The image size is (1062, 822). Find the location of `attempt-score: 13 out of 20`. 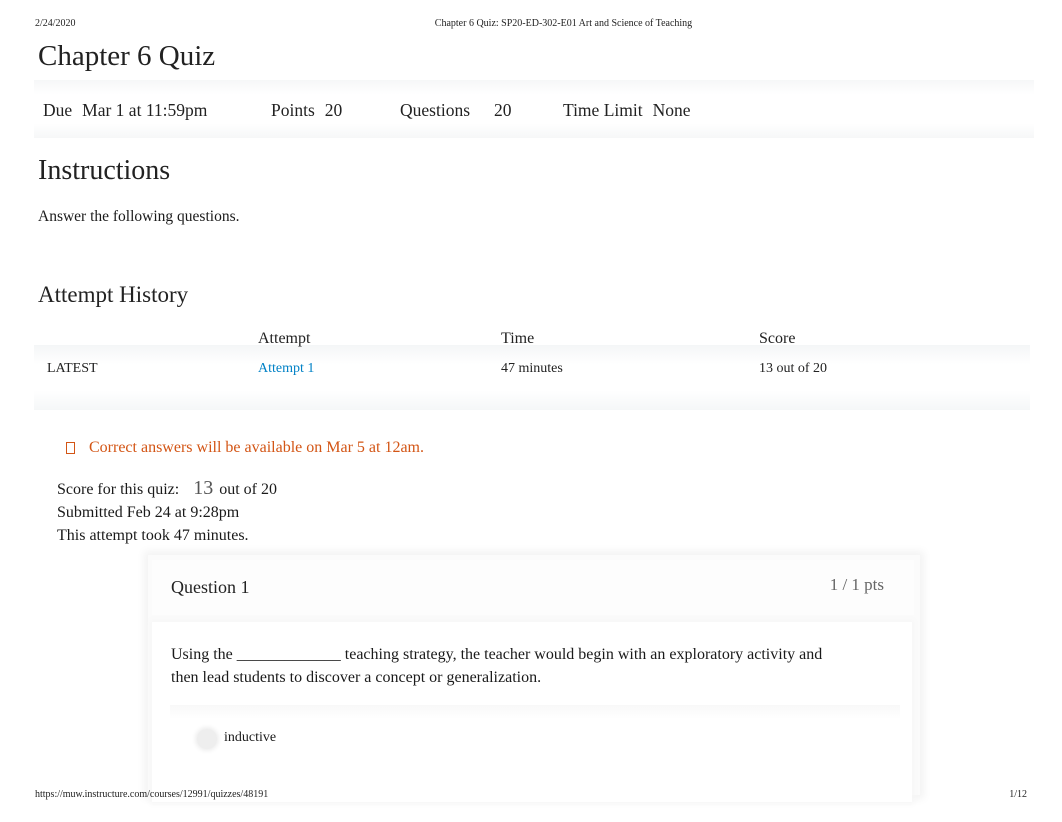

attempt-score: 13 out of 20 is located at coordinates (793, 368).